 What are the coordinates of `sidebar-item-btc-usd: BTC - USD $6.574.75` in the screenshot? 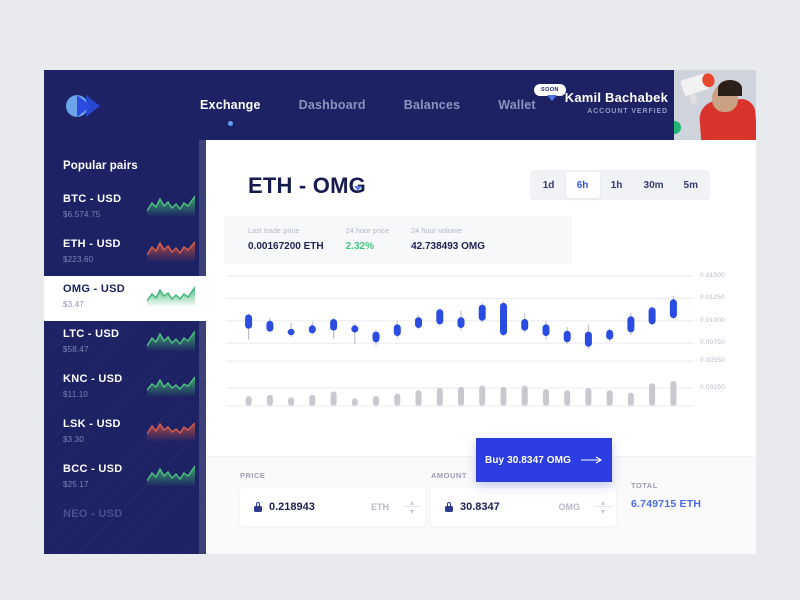 It's located at (125, 208).